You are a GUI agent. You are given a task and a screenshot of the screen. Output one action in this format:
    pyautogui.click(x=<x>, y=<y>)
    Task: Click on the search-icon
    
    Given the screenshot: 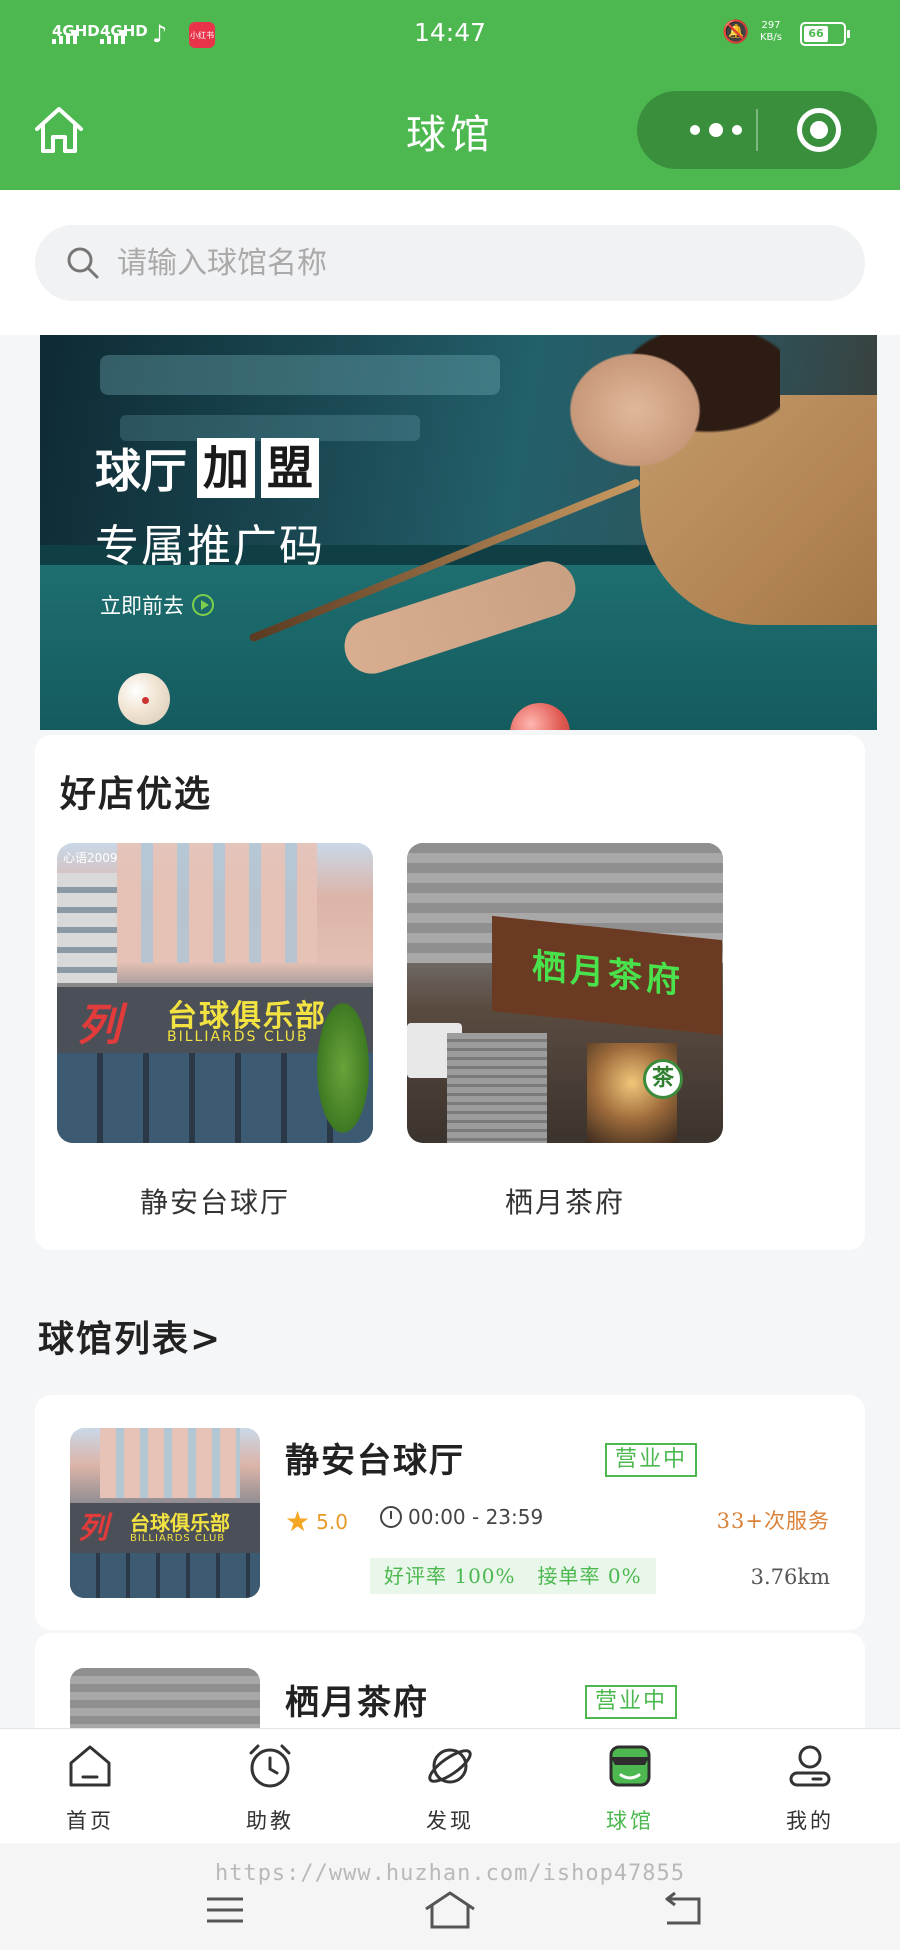 What is the action you would take?
    pyautogui.click(x=83, y=263)
    